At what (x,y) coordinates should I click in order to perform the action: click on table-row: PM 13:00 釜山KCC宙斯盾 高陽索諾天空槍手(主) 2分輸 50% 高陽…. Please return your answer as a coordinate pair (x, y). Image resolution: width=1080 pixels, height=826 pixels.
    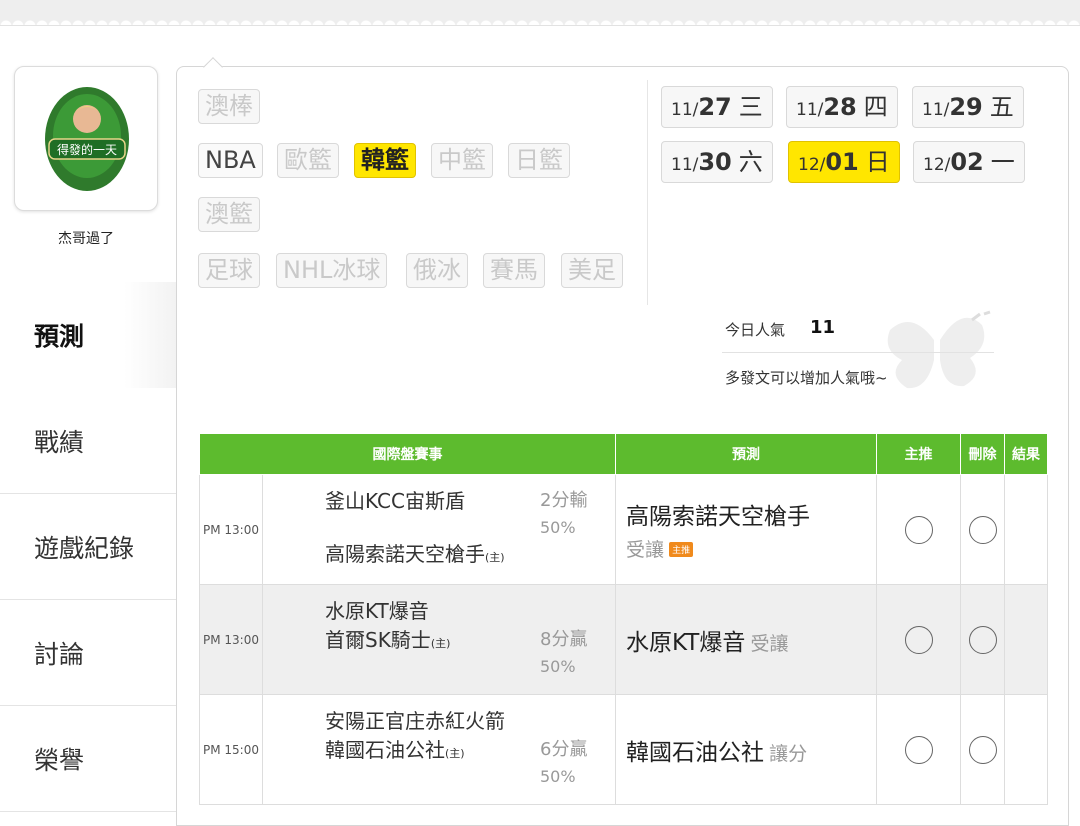
    Looking at the image, I should click on (623, 529).